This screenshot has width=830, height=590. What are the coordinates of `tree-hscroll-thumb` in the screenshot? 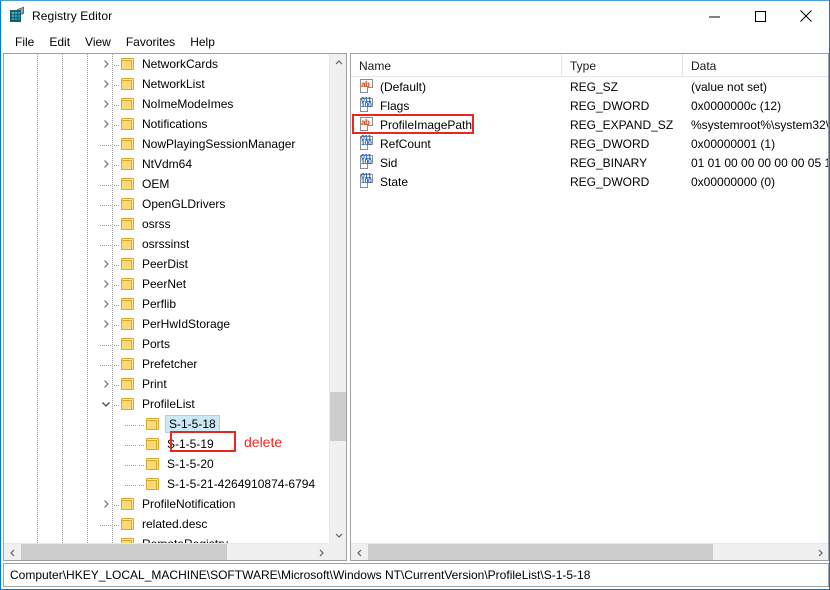 It's located at (124, 552).